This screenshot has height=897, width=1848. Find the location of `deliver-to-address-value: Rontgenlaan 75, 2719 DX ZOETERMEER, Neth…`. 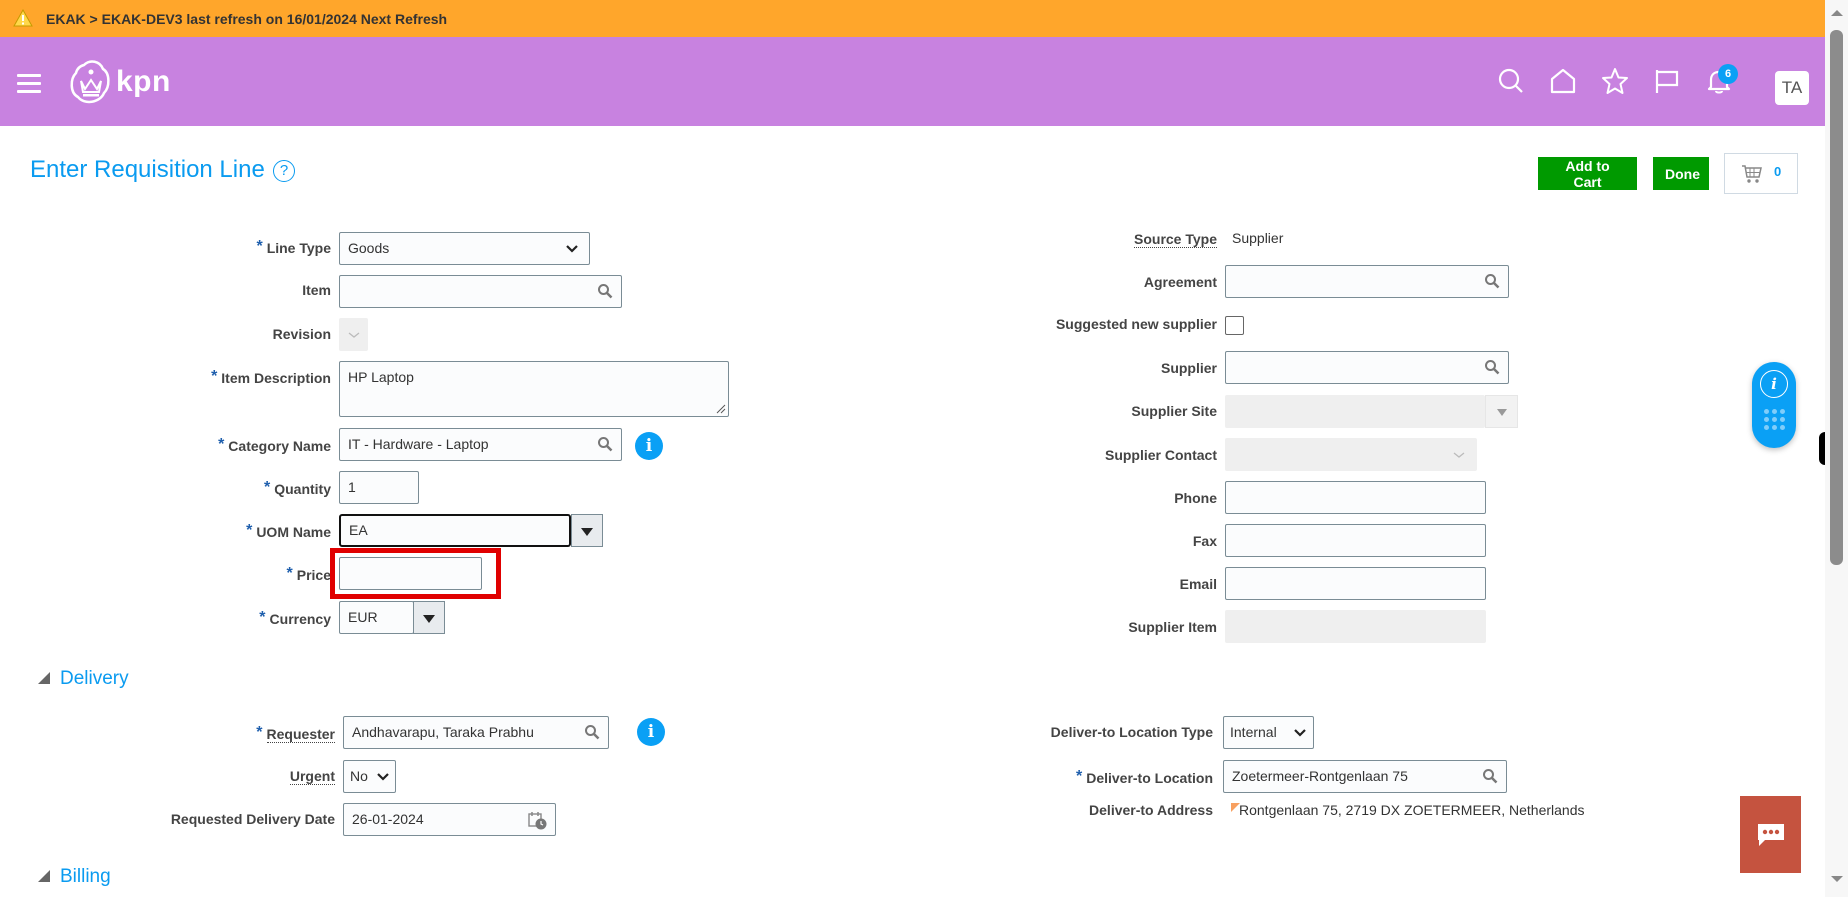

deliver-to-address-value: Rontgenlaan 75, 2719 DX ZOETERMEER, Neth… is located at coordinates (1412, 810).